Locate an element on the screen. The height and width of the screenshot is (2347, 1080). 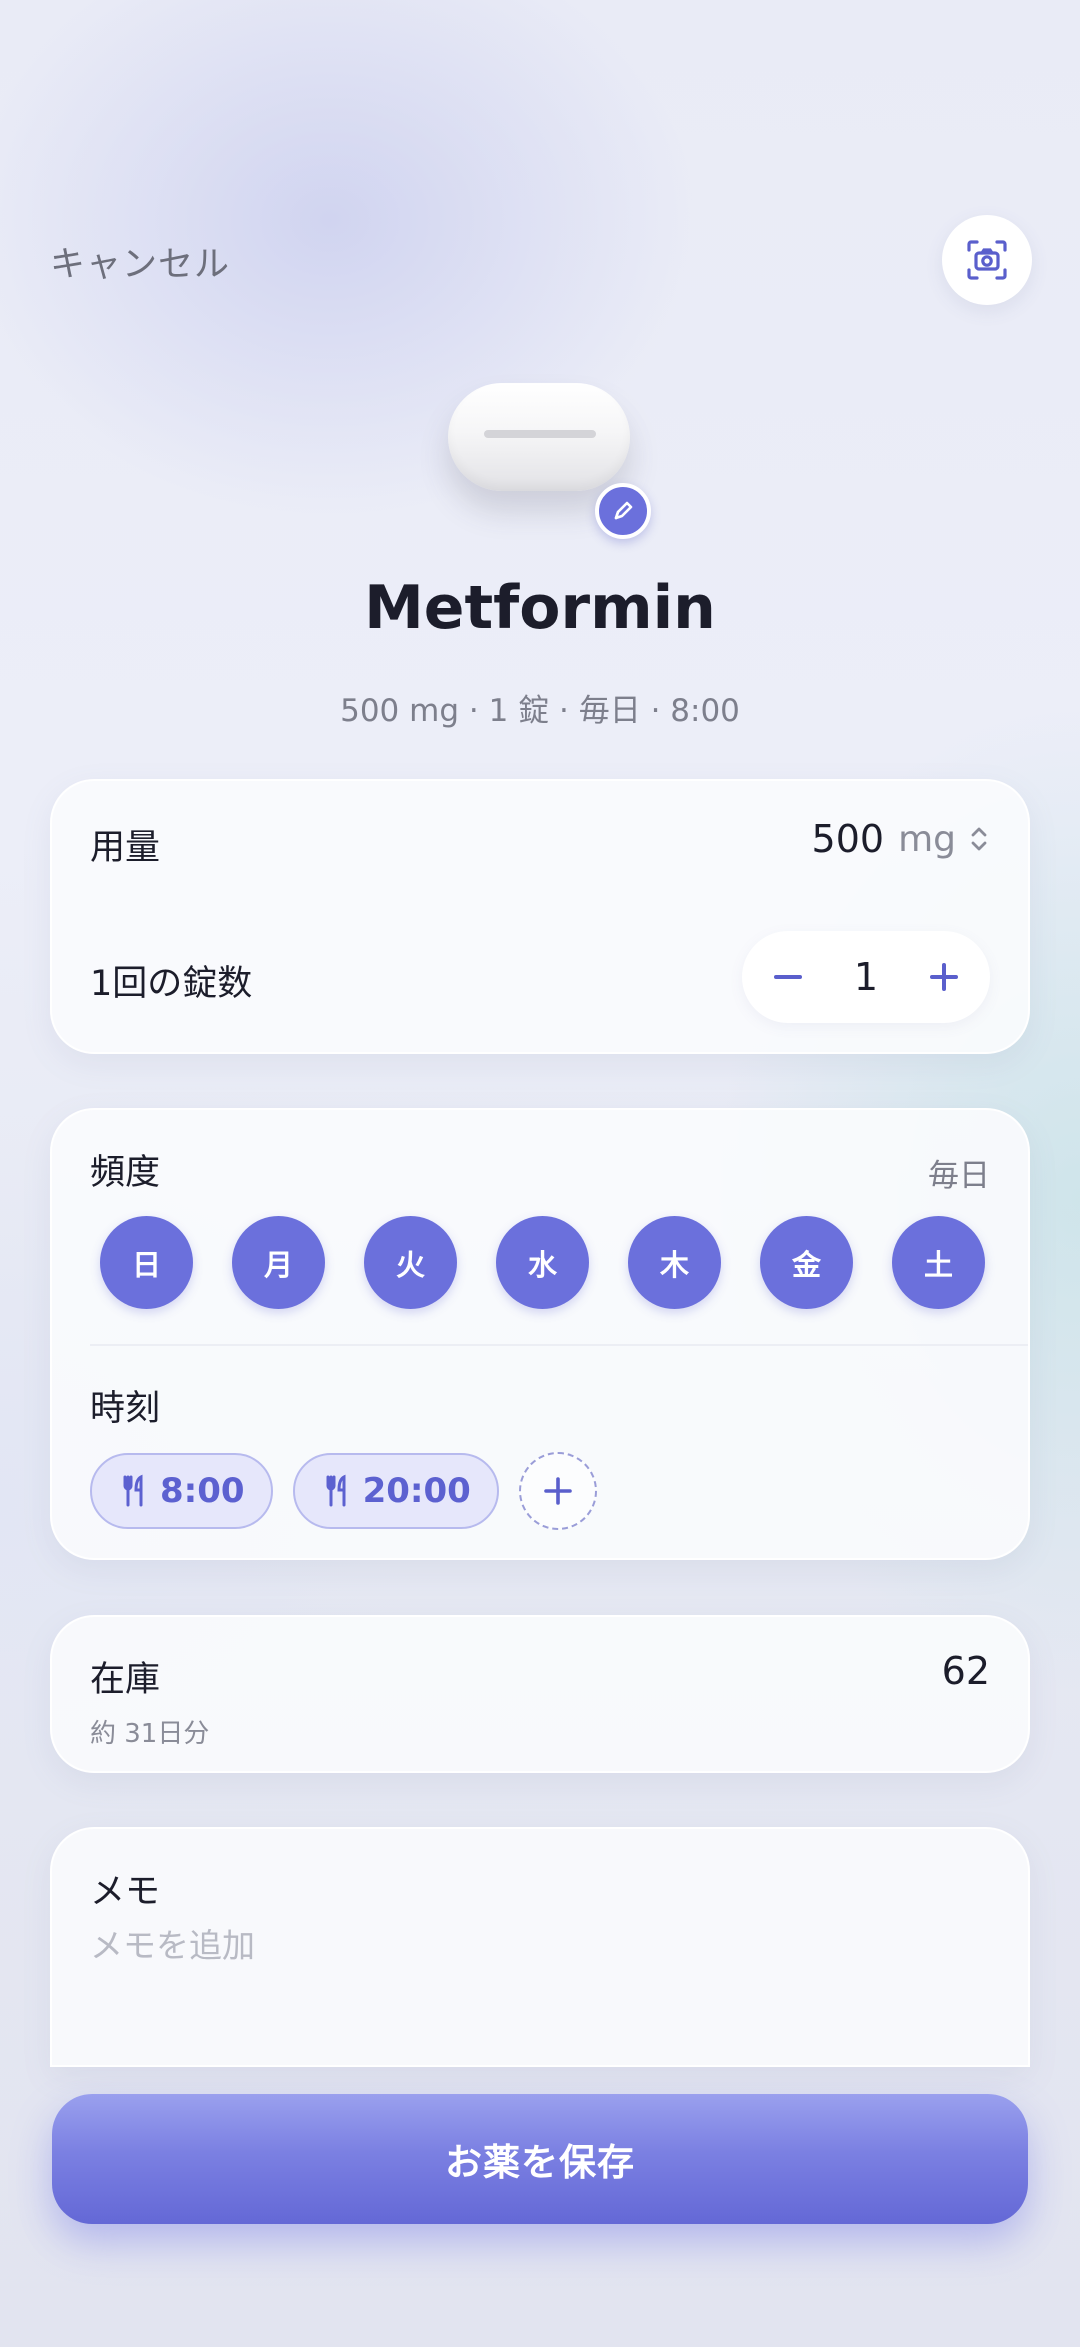
stock-remaining-text: 約 31日分 is located at coordinates (150, 1734).